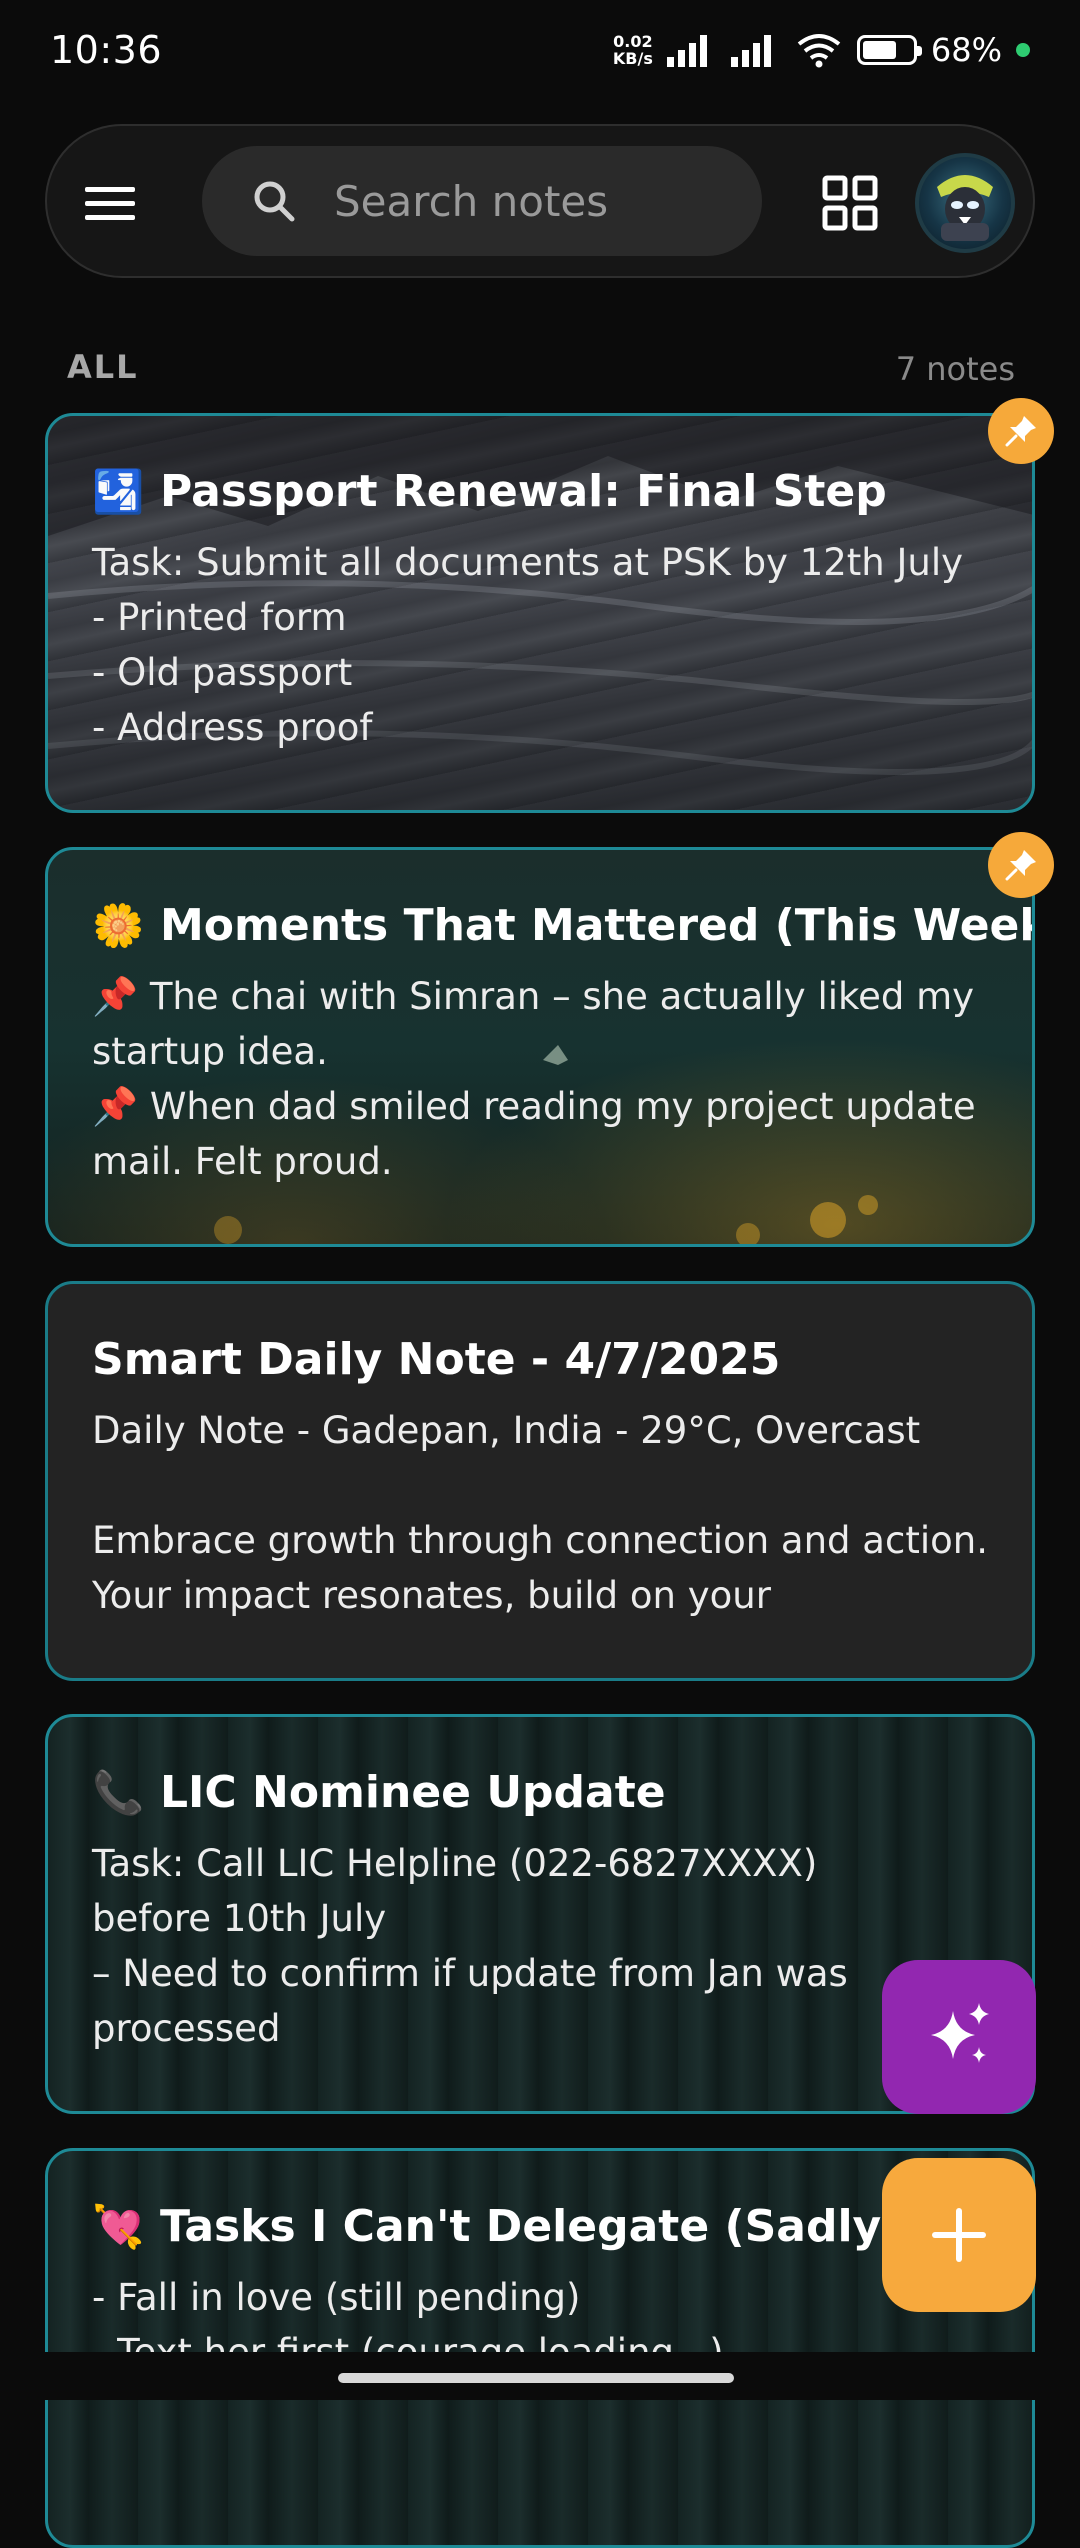 The width and height of the screenshot is (1080, 2548). Describe the element at coordinates (850, 203) in the screenshot. I see `grid-view-icon` at that location.